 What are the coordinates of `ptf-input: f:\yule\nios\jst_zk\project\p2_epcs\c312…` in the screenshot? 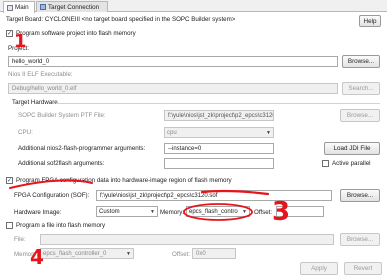 It's located at (219, 115).